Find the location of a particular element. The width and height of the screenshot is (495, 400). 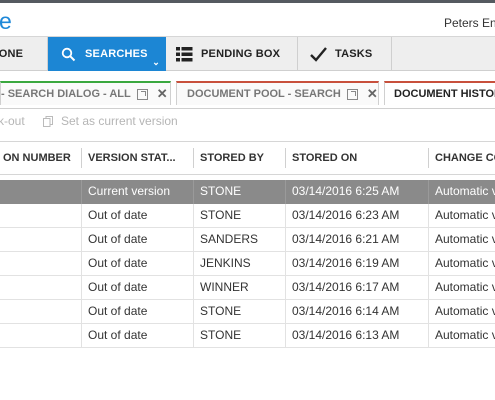

history-toolbar: k-out Set as current version is located at coordinates (247, 123).